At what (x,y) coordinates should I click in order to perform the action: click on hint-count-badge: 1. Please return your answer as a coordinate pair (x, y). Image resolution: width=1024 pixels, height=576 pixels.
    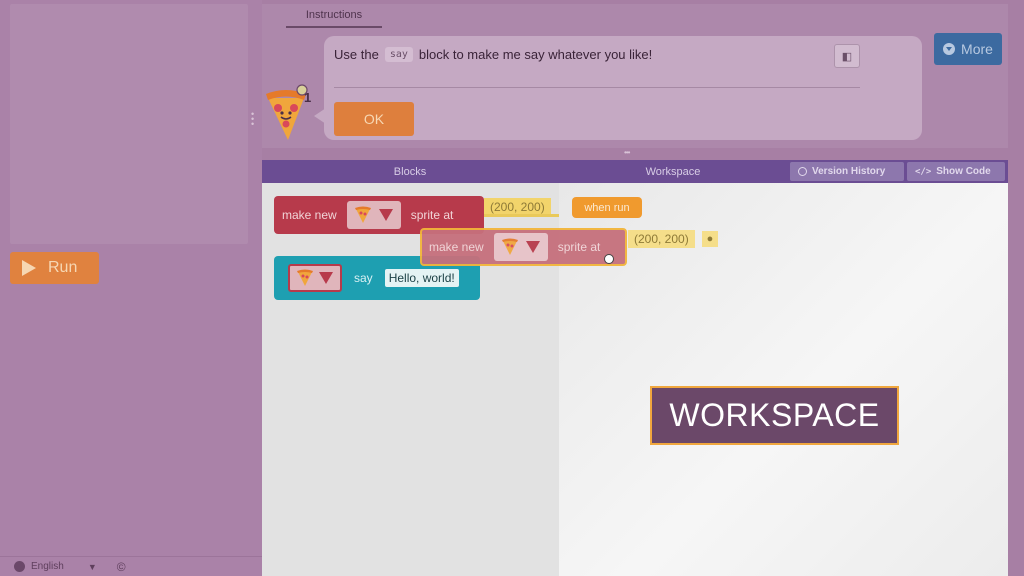
    Looking at the image, I should click on (308, 97).